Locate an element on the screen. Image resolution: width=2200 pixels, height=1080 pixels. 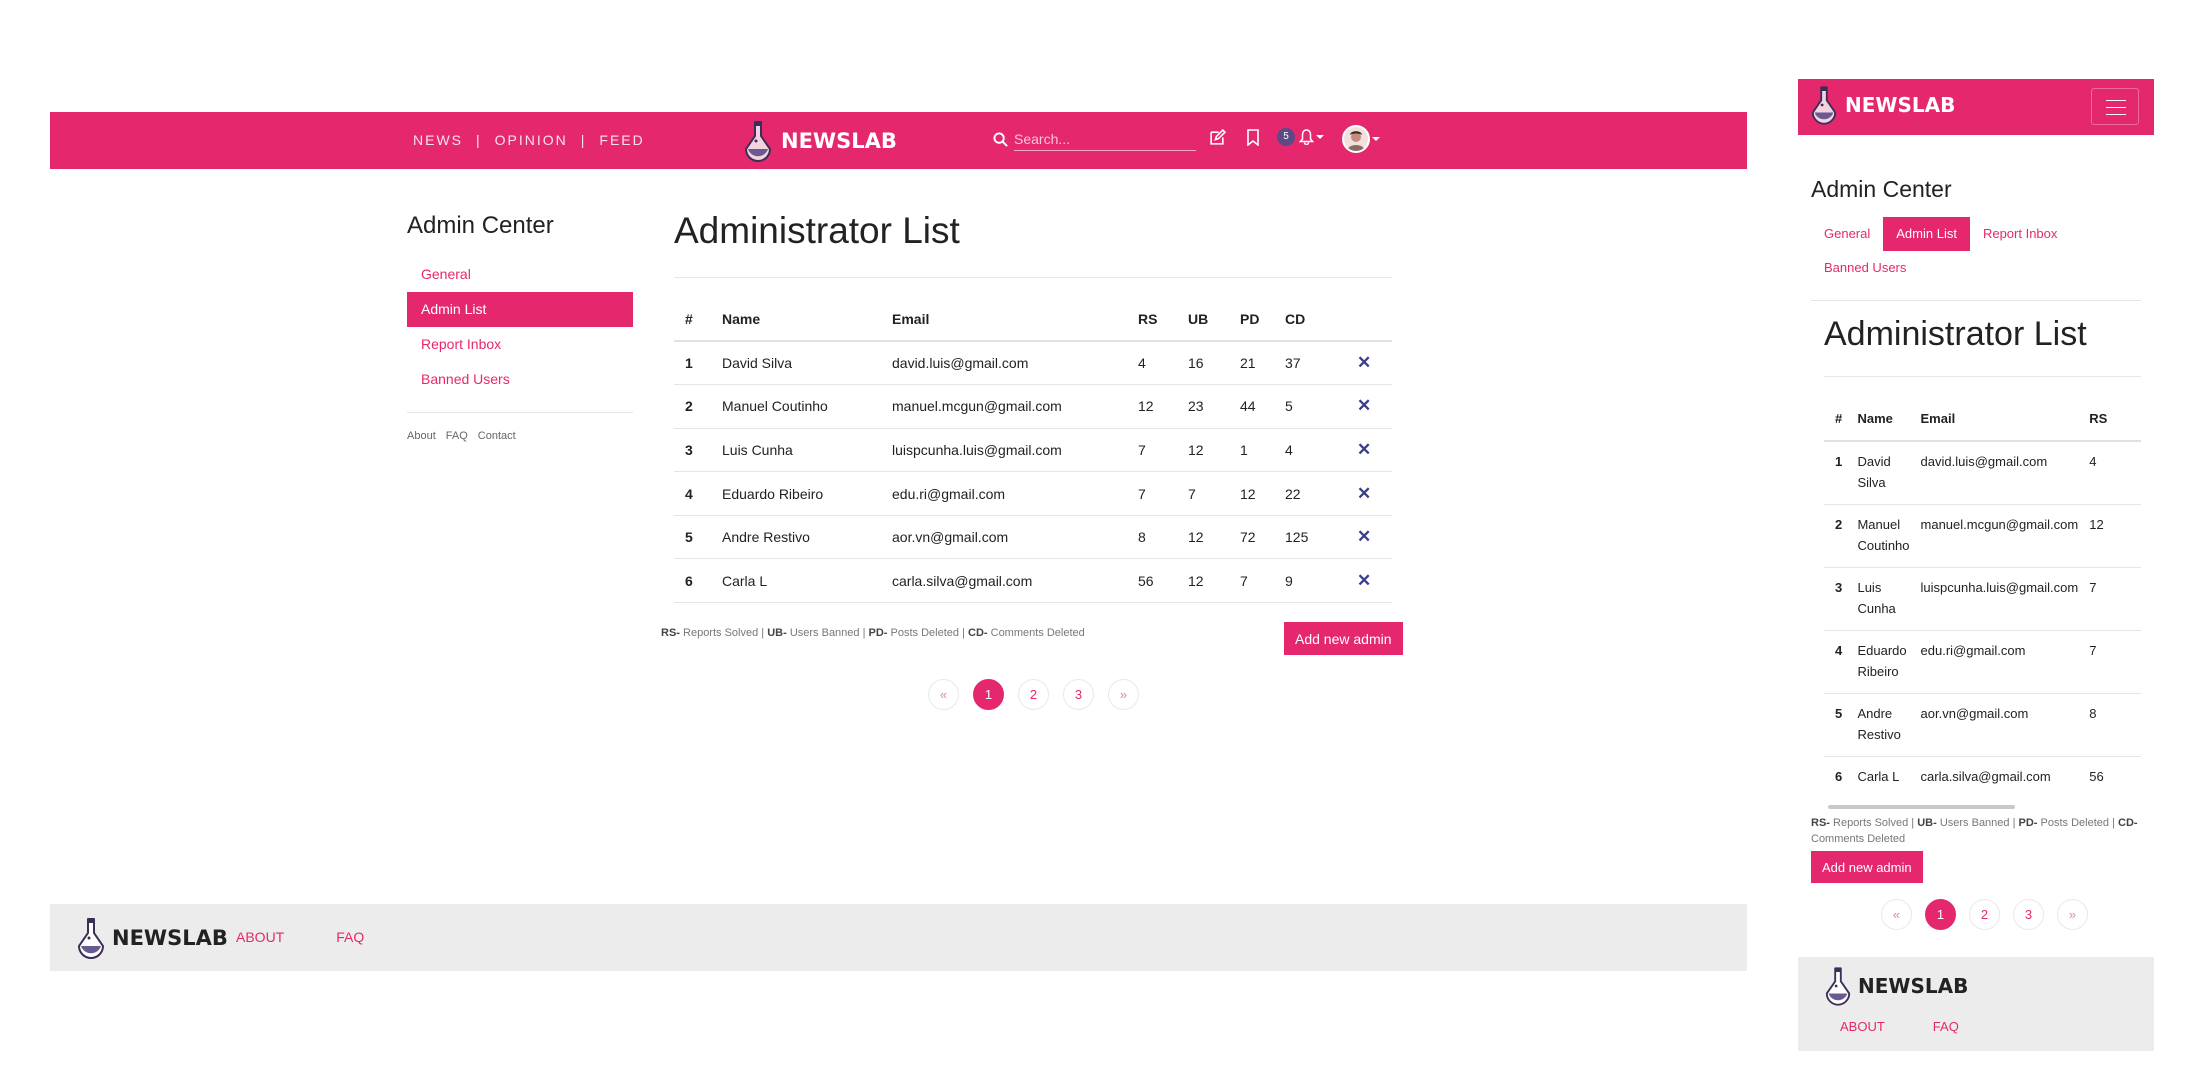
mobile-navbar-brand: NEWSLAB is located at coordinates (1882, 105).